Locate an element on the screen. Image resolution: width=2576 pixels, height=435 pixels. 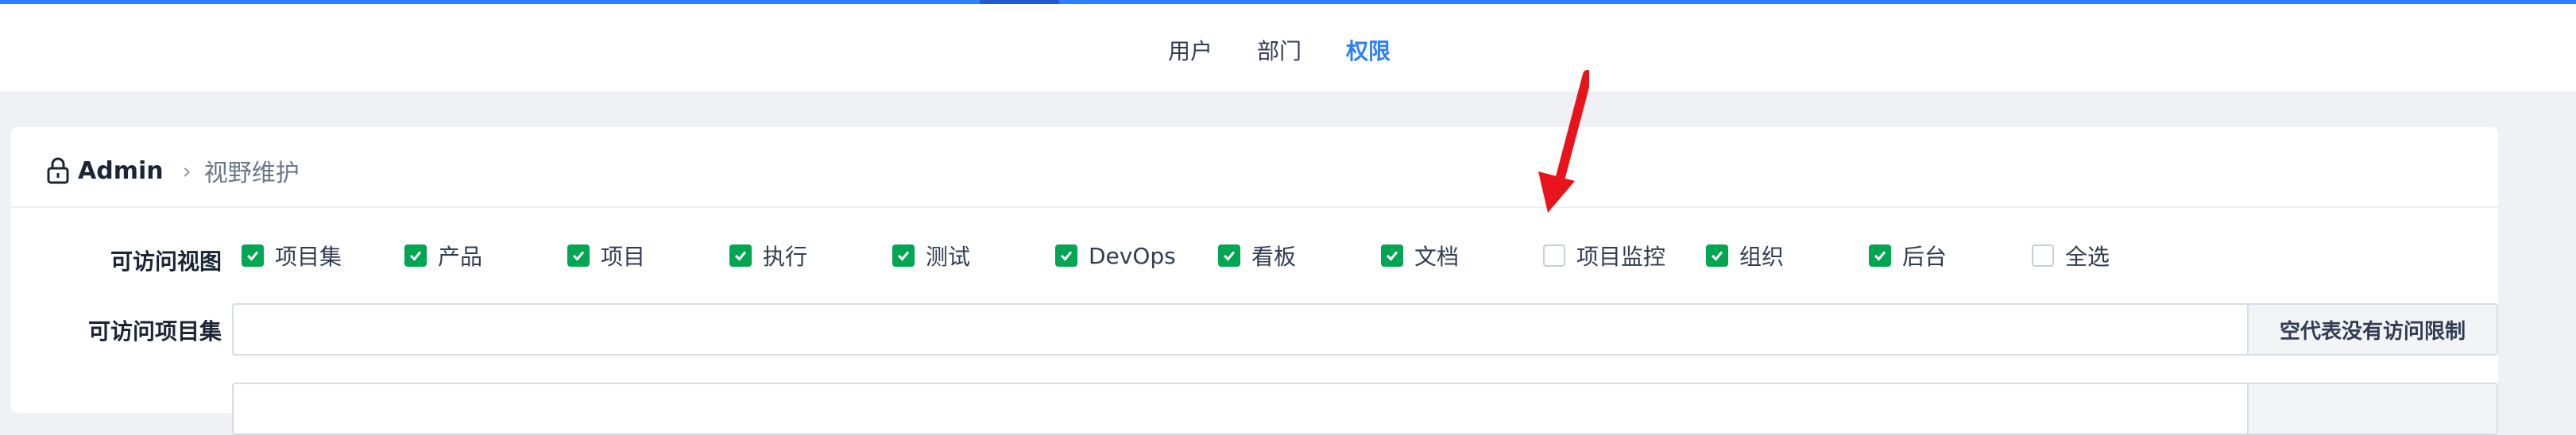
view-option: 组织 is located at coordinates (1745, 255).